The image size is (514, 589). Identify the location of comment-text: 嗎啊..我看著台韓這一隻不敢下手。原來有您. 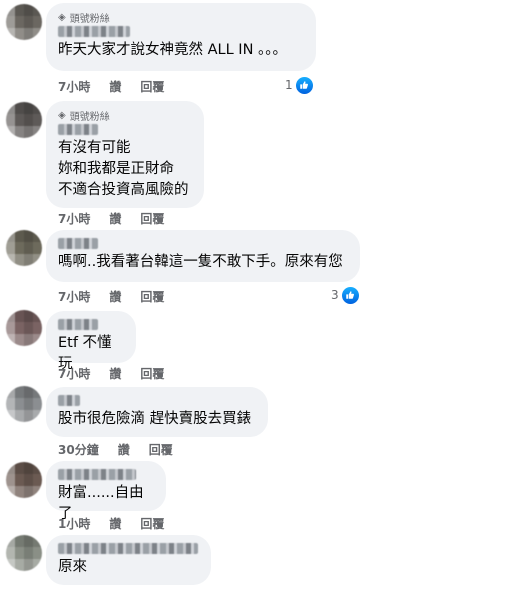
(200, 262).